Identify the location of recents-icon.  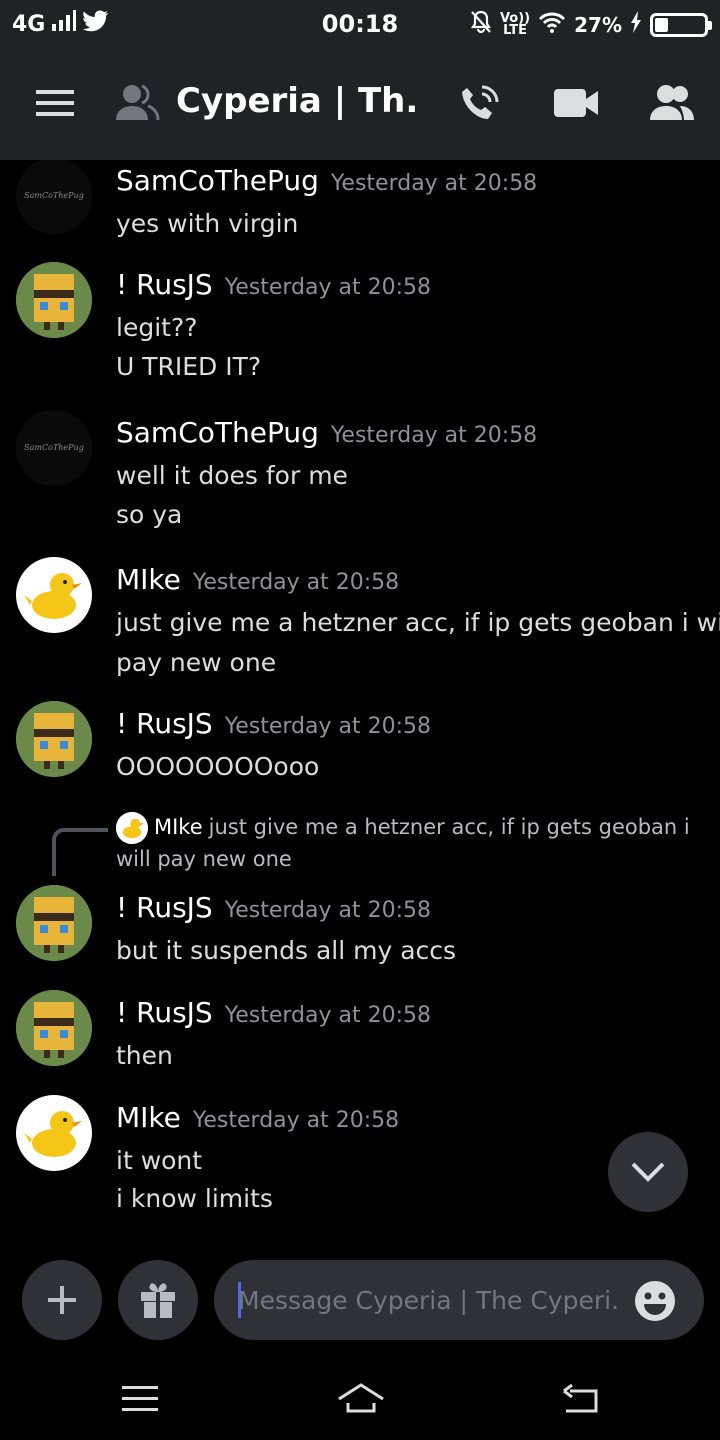
(140, 1399).